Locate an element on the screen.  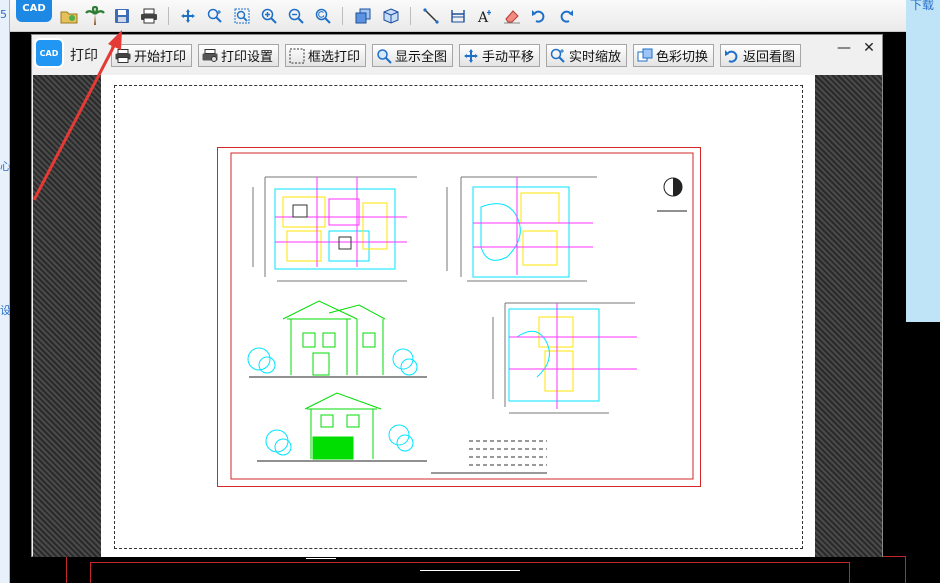
realtime-zoom-label: 实时缩放 is located at coordinates (595, 57).